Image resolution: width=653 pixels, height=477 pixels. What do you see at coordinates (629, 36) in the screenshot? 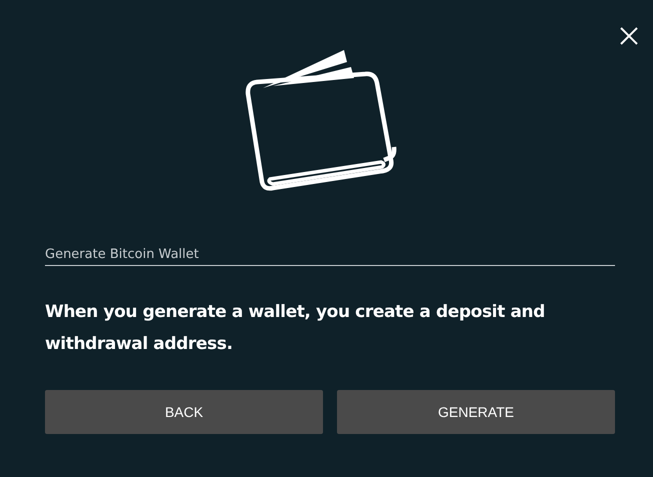
I see `close-icon` at bounding box center [629, 36].